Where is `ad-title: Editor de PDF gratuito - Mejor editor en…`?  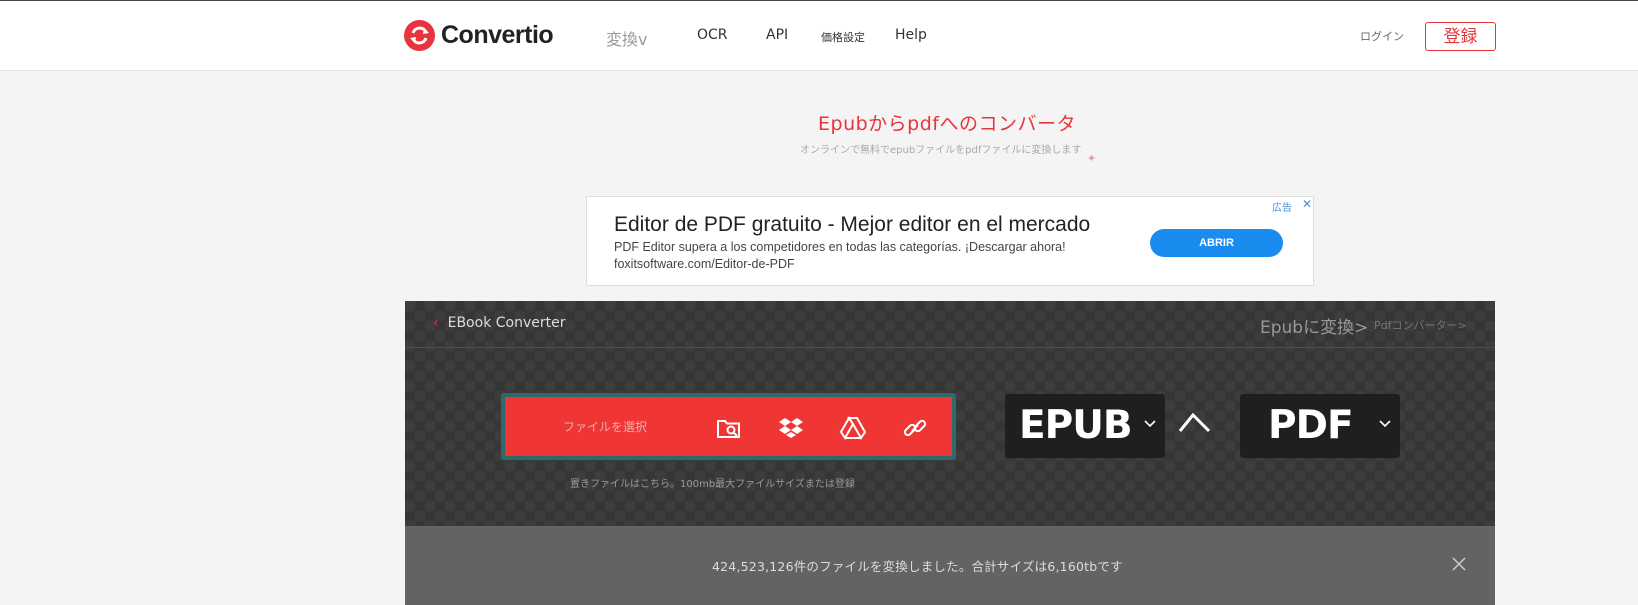 ad-title: Editor de PDF gratuito - Mejor editor en… is located at coordinates (852, 225).